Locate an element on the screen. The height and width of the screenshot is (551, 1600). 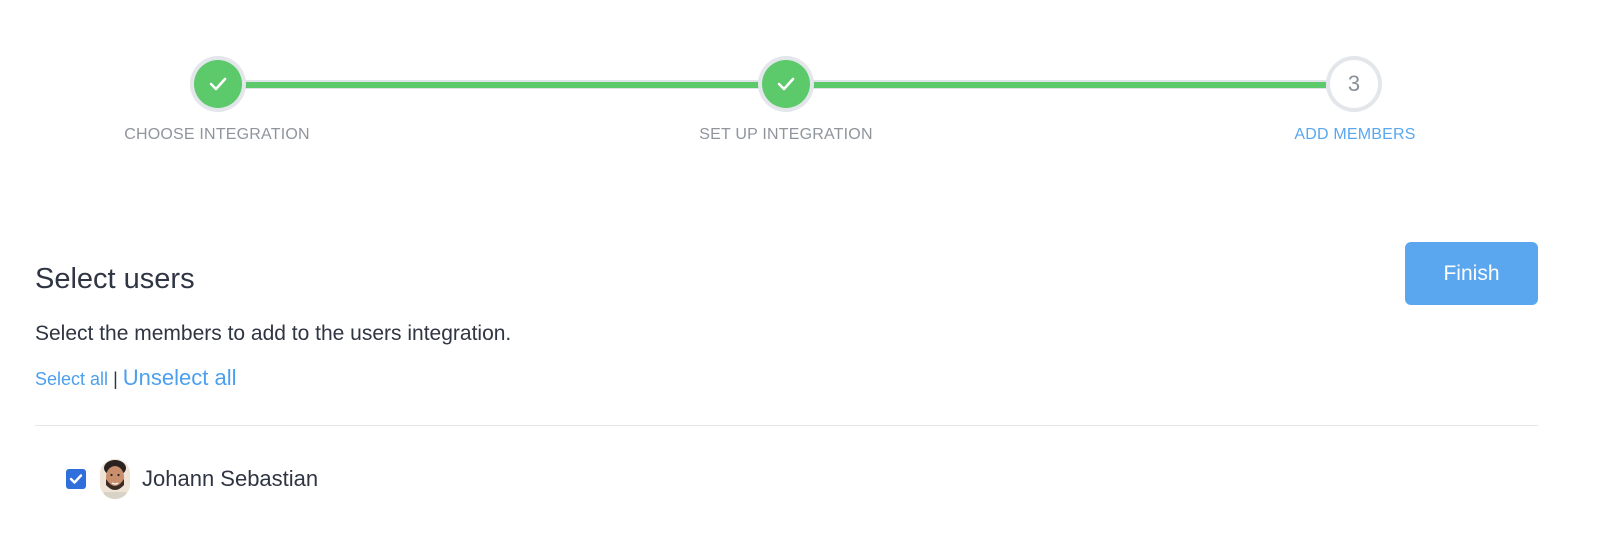
step-3-number: 3 is located at coordinates (1354, 84).